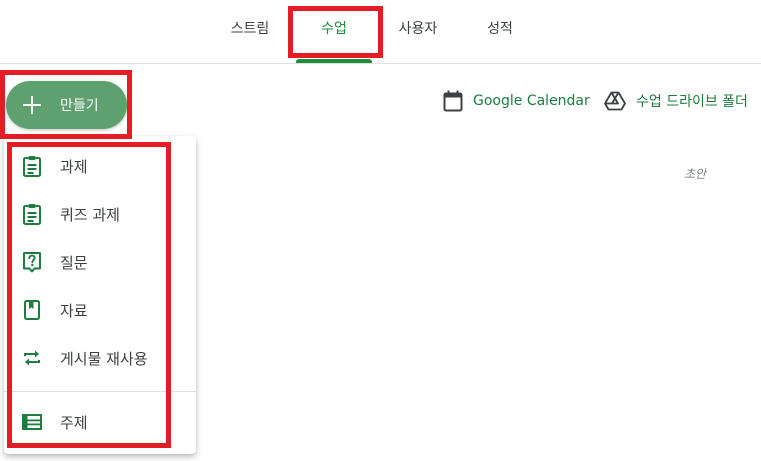 Image resolution: width=761 pixels, height=461 pixels. What do you see at coordinates (500, 30) in the screenshot?
I see `tab-grades: 성적` at bounding box center [500, 30].